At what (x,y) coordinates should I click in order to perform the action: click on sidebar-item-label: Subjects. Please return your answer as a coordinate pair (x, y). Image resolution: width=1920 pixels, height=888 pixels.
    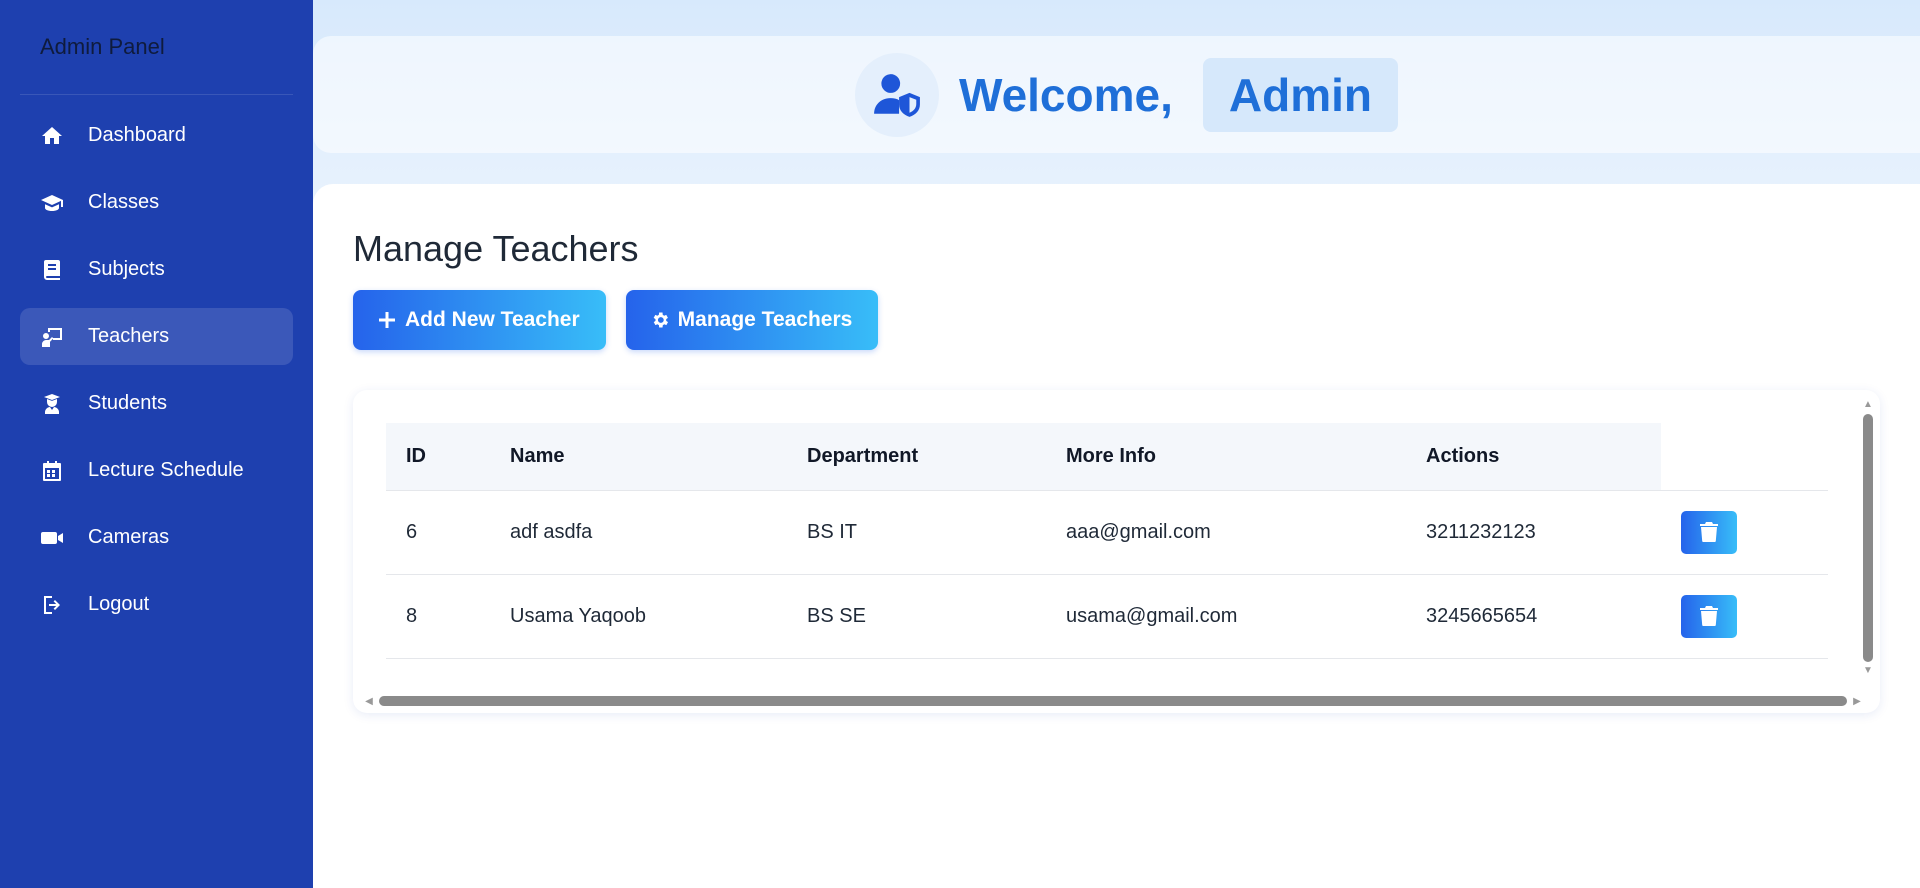
    Looking at the image, I should click on (126, 269).